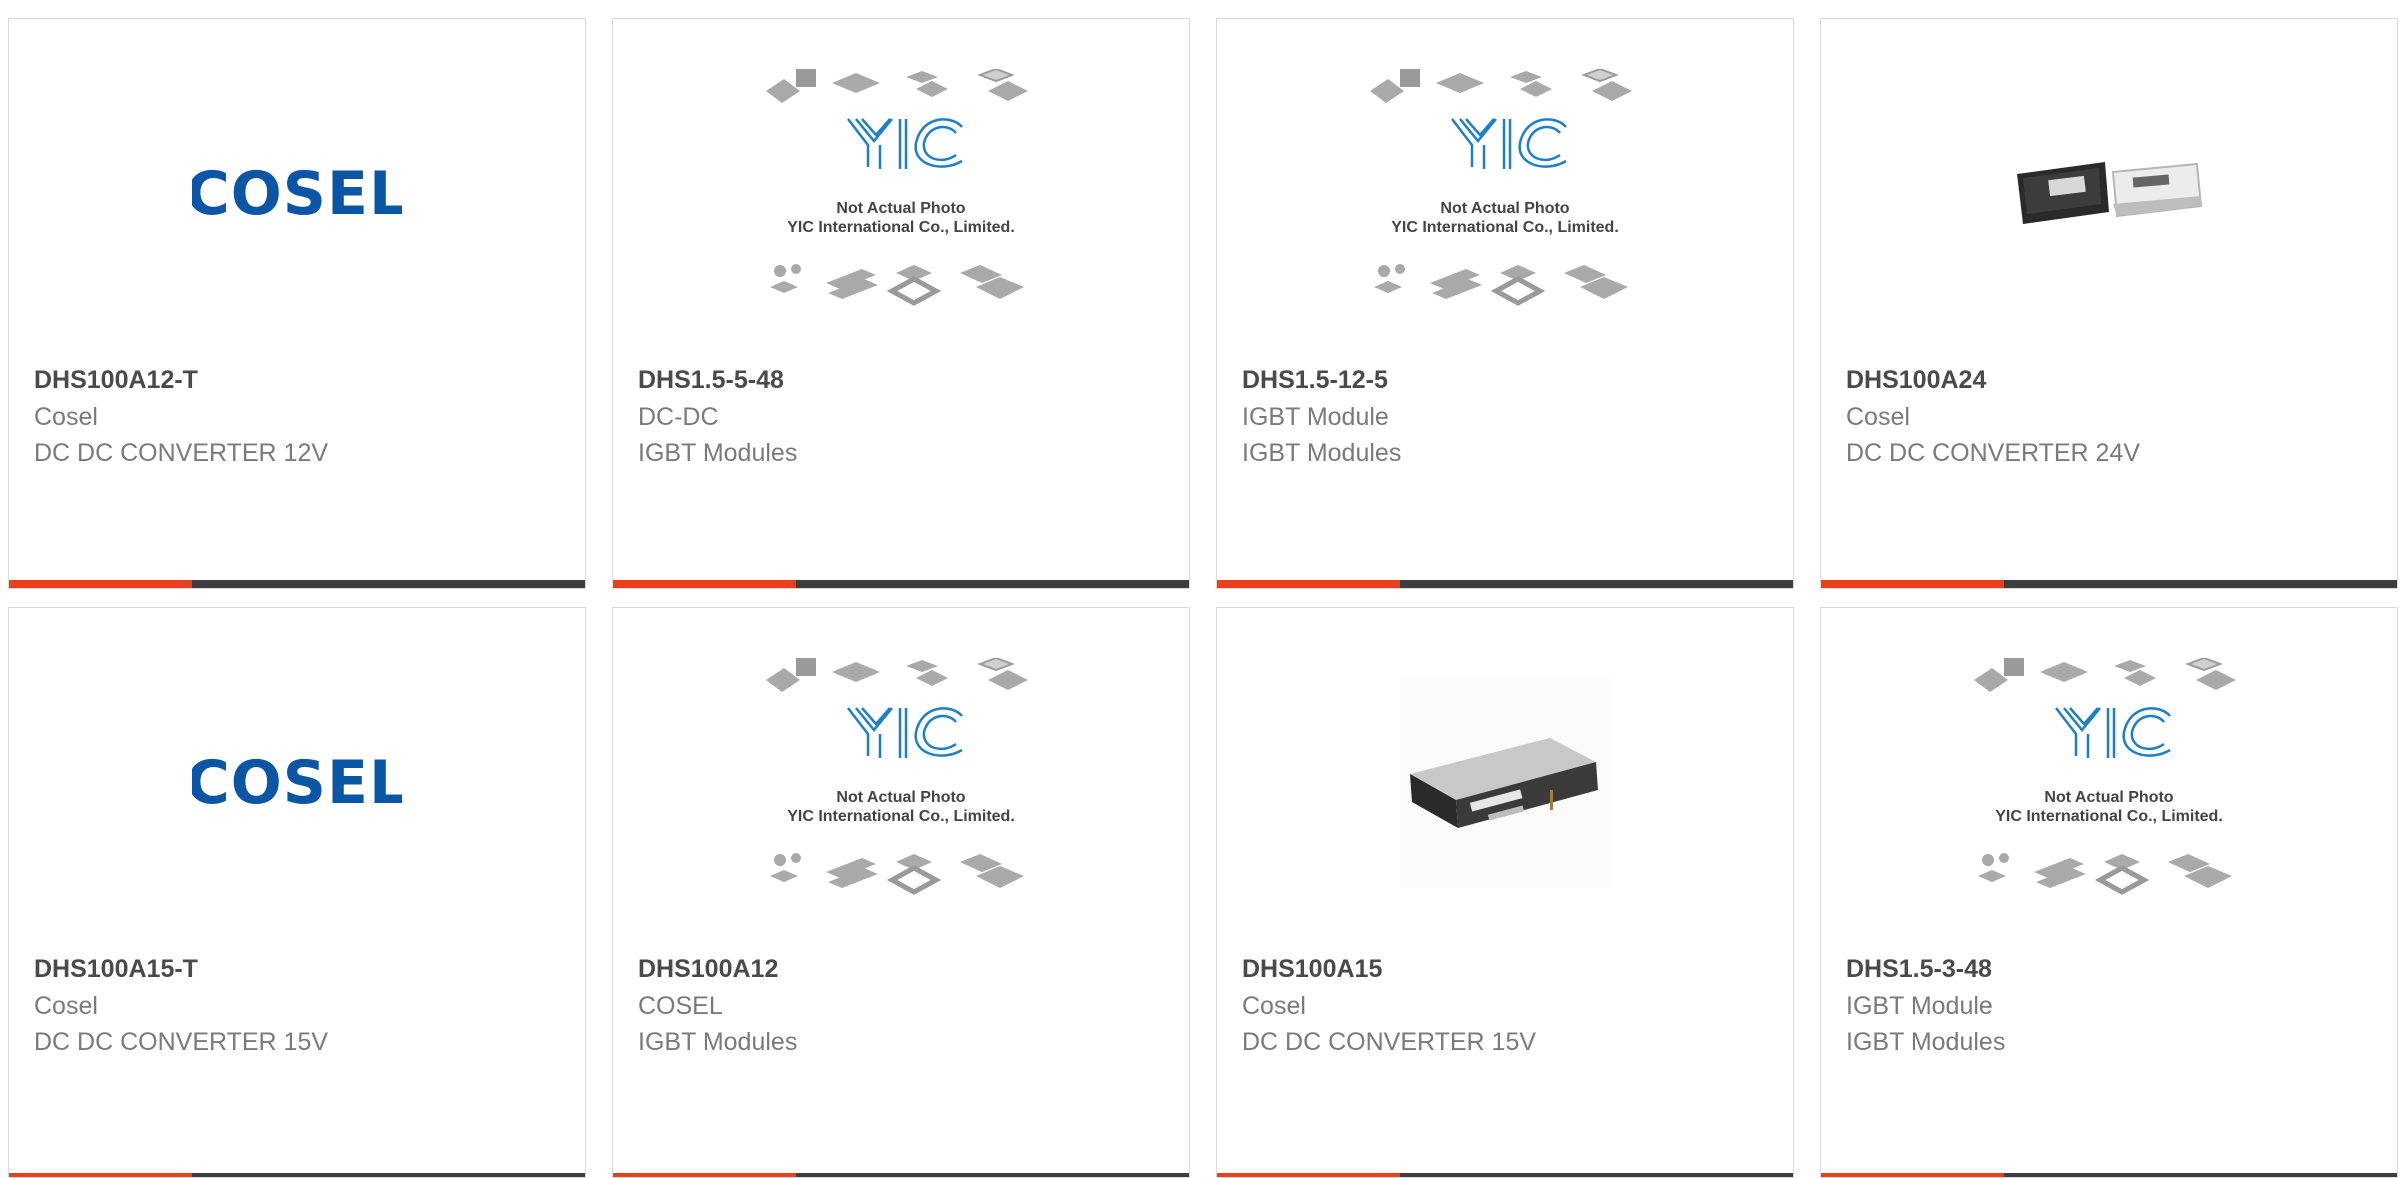 The image size is (2400, 1178). What do you see at coordinates (1507, 1005) in the screenshot?
I see `product-info: DHS100A15 Cosel DC DC CONVERTER 15V` at bounding box center [1507, 1005].